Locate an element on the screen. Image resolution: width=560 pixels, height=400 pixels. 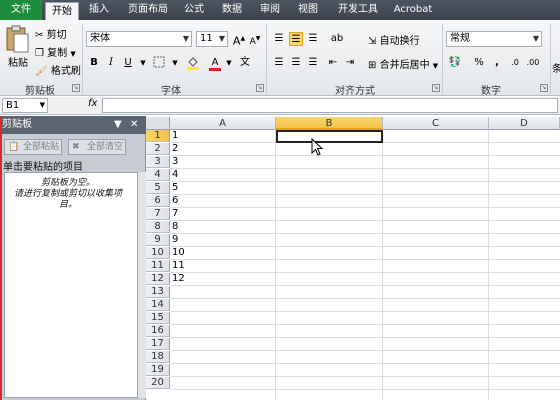
active-cell-b1 is located at coordinates (329, 136).